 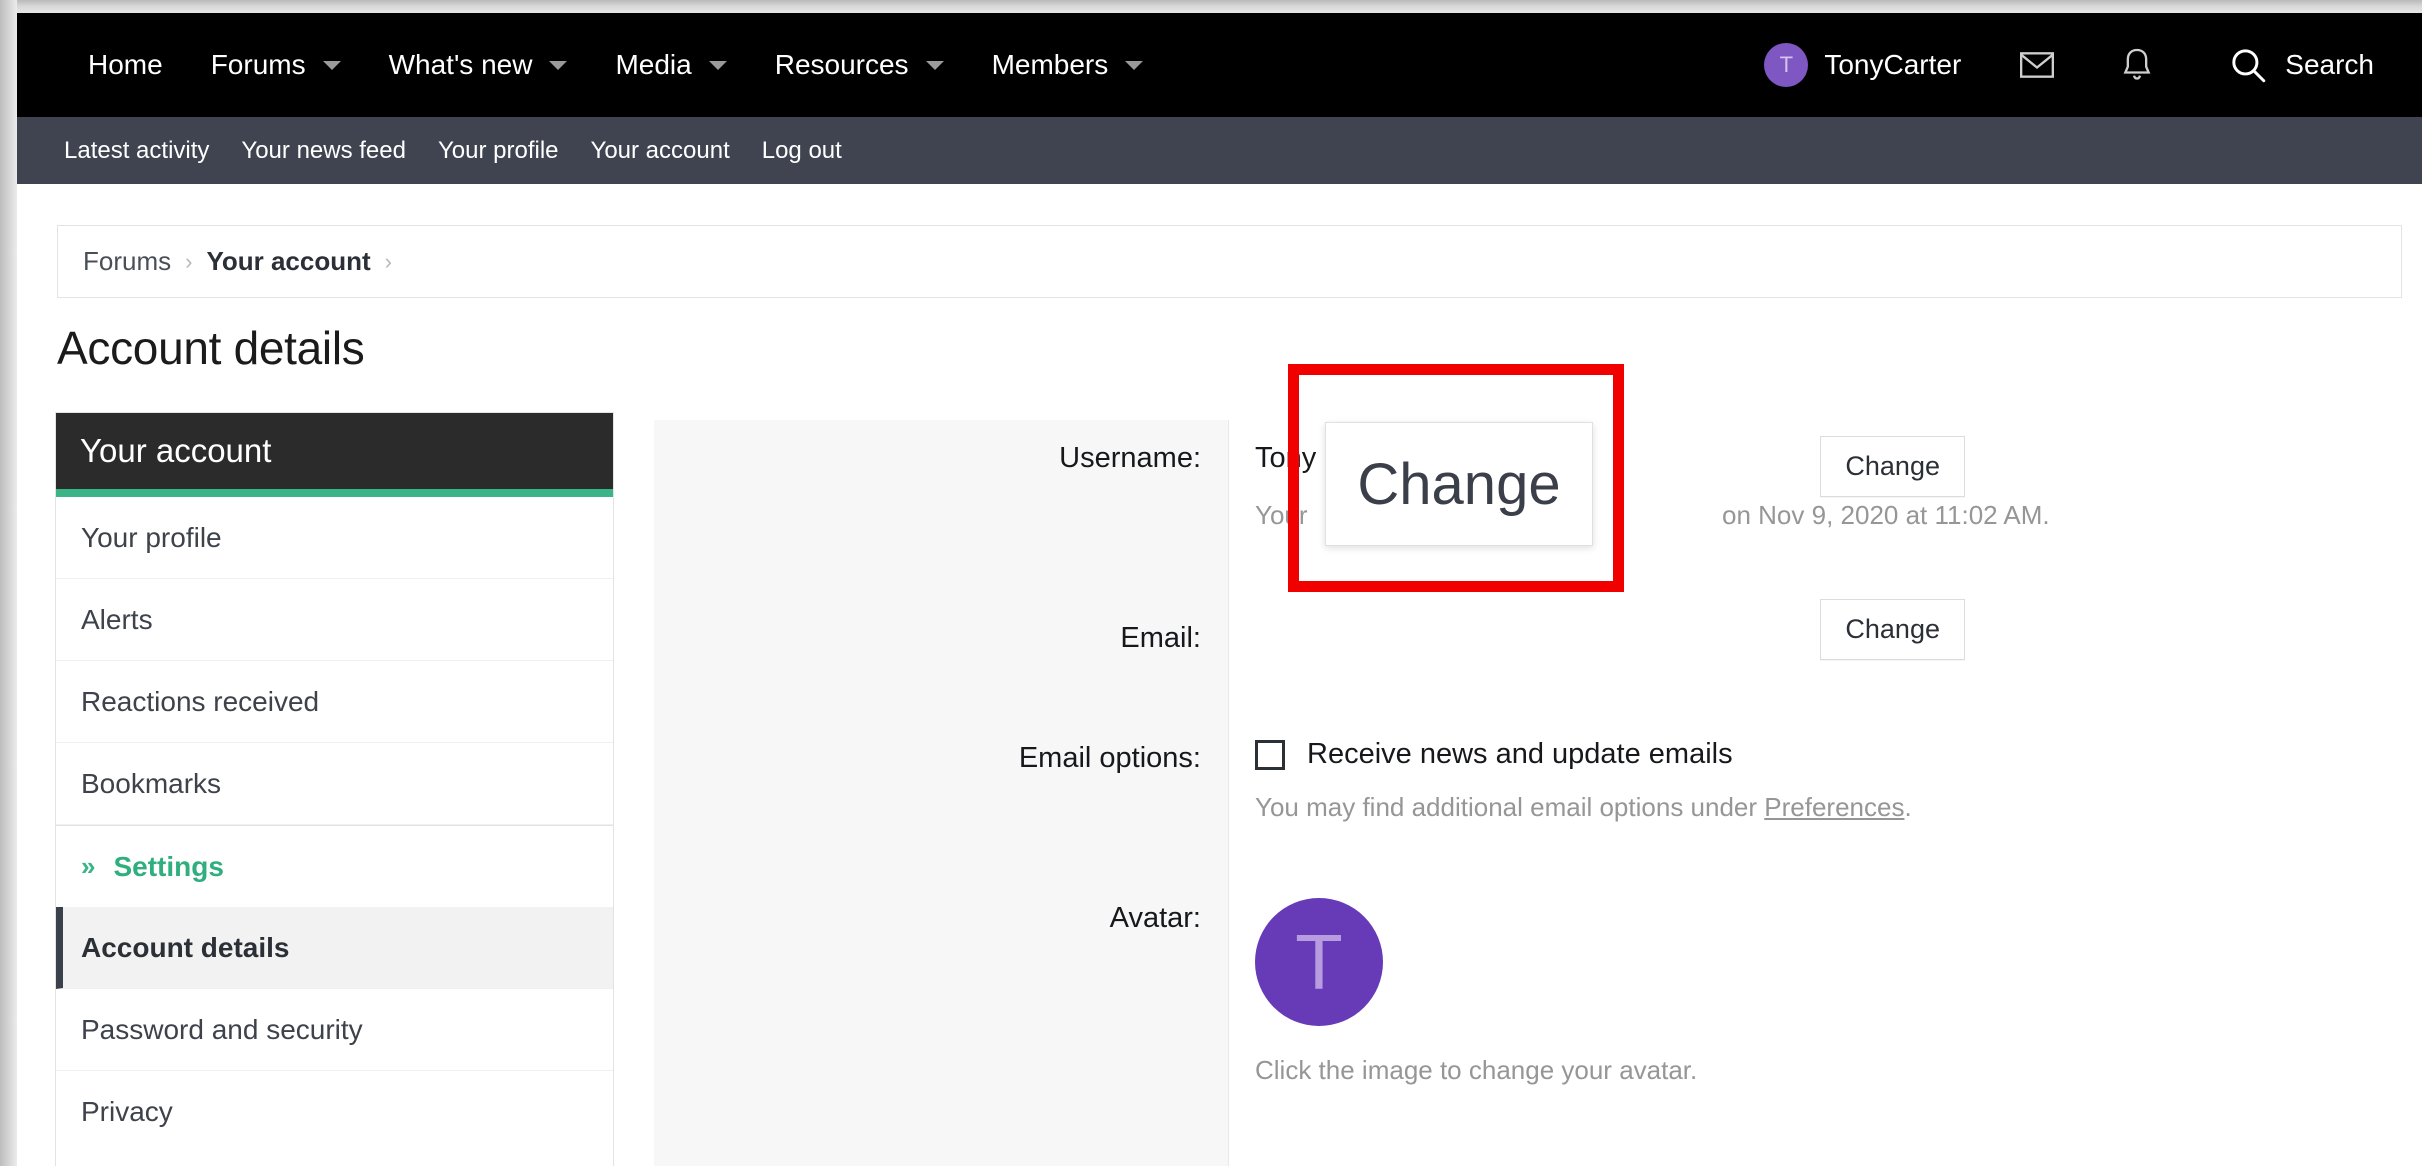 I want to click on avatar: T, so click(x=1786, y=65).